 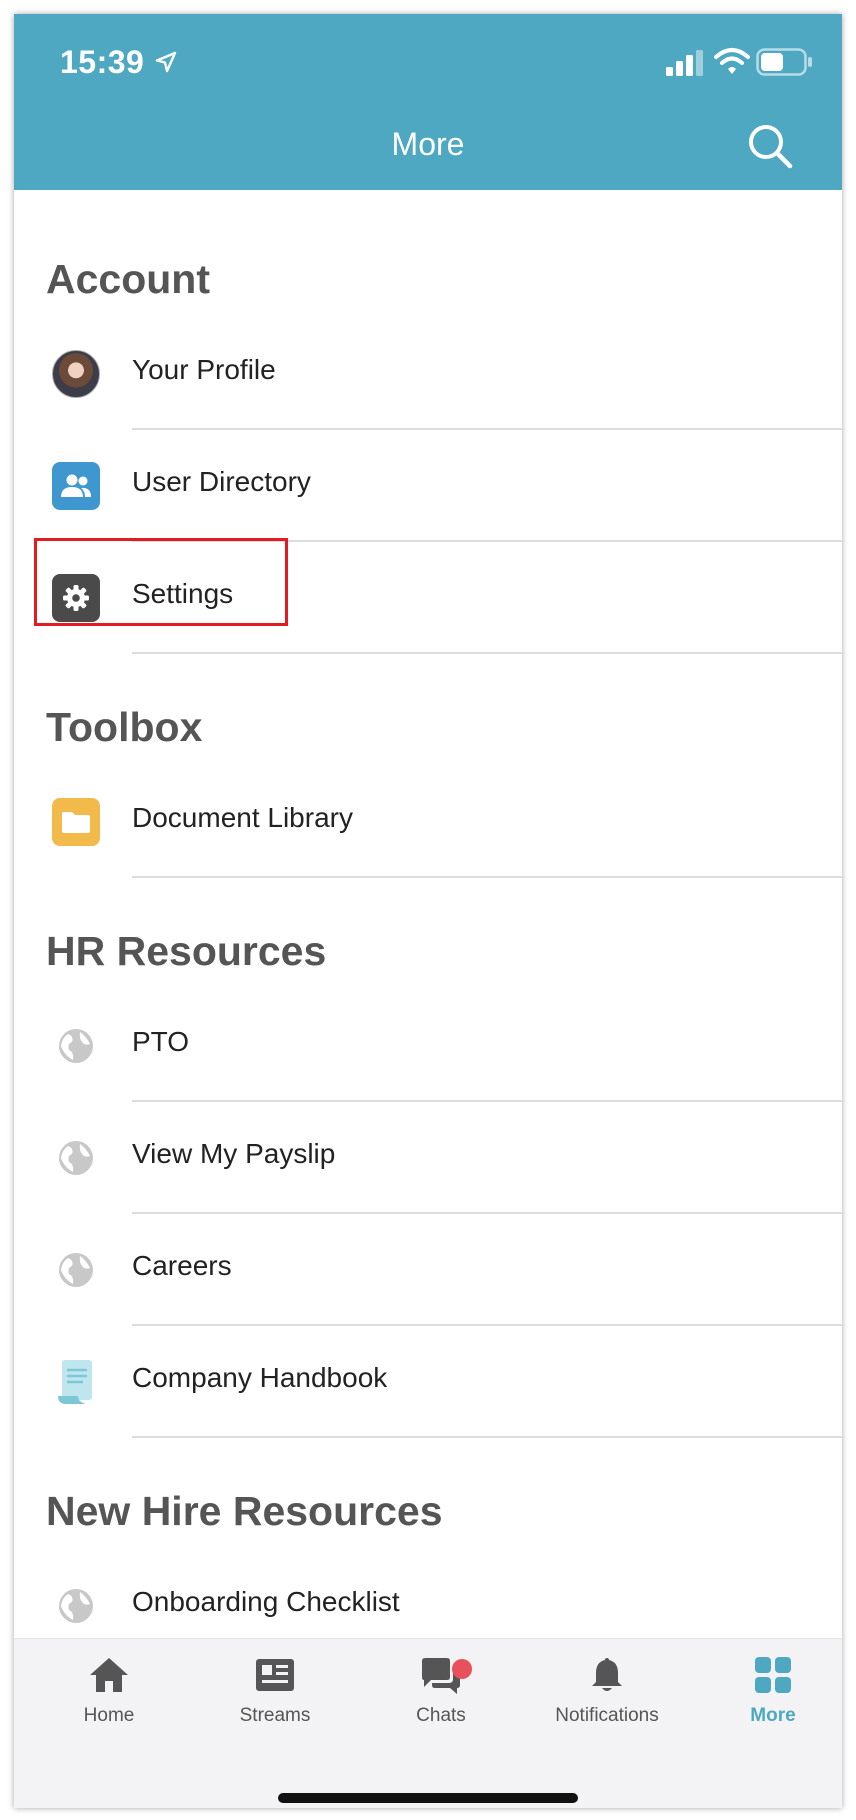 What do you see at coordinates (428, 1798) in the screenshot?
I see `home-indicator` at bounding box center [428, 1798].